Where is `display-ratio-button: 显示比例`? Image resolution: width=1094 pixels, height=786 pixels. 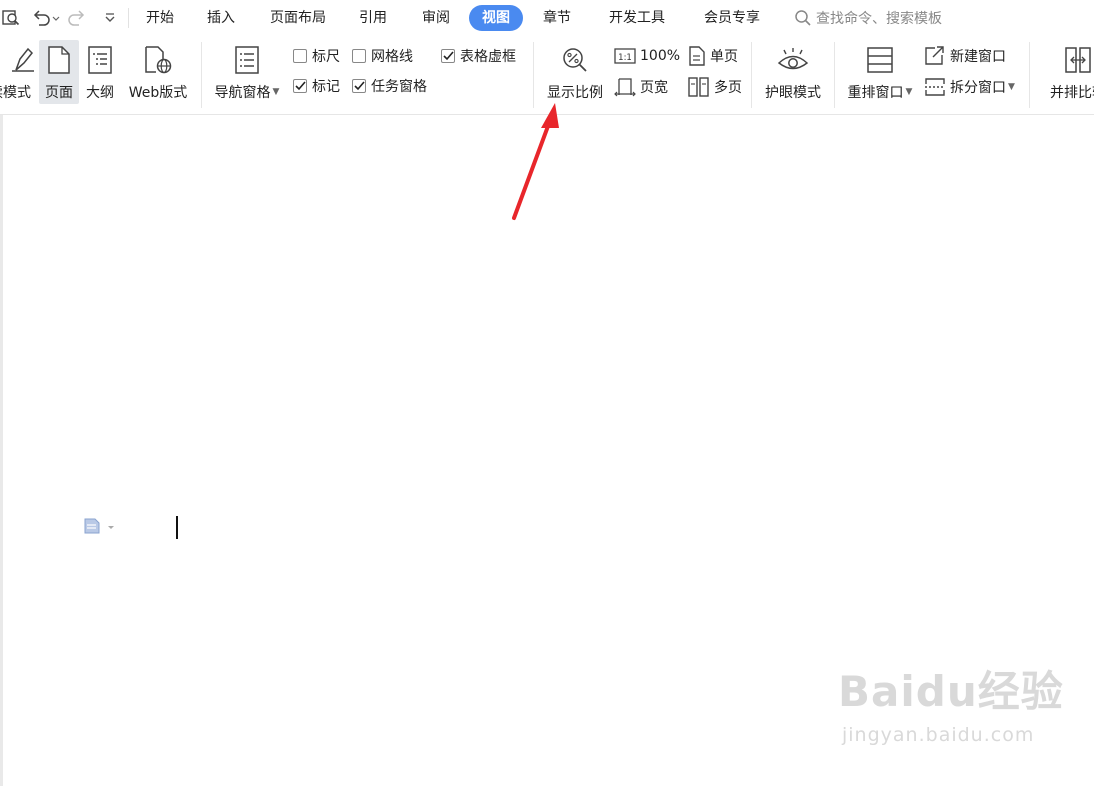
display-ratio-button: 显示比例 is located at coordinates (575, 72).